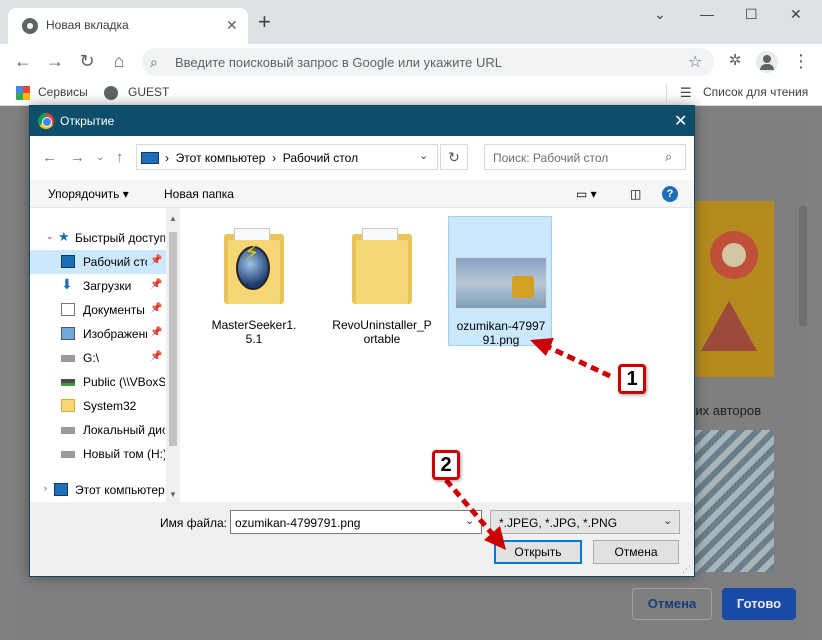 This screenshot has width=822, height=640. I want to click on step-2-badge: 2, so click(446, 465).